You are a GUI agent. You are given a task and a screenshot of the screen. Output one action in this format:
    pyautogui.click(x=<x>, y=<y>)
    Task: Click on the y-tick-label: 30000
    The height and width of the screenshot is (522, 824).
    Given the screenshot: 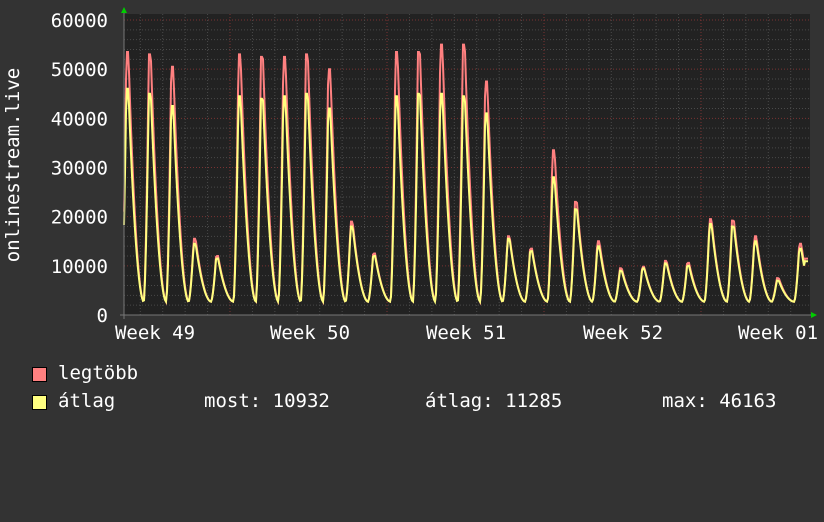 What is the action you would take?
    pyautogui.click(x=79, y=169)
    